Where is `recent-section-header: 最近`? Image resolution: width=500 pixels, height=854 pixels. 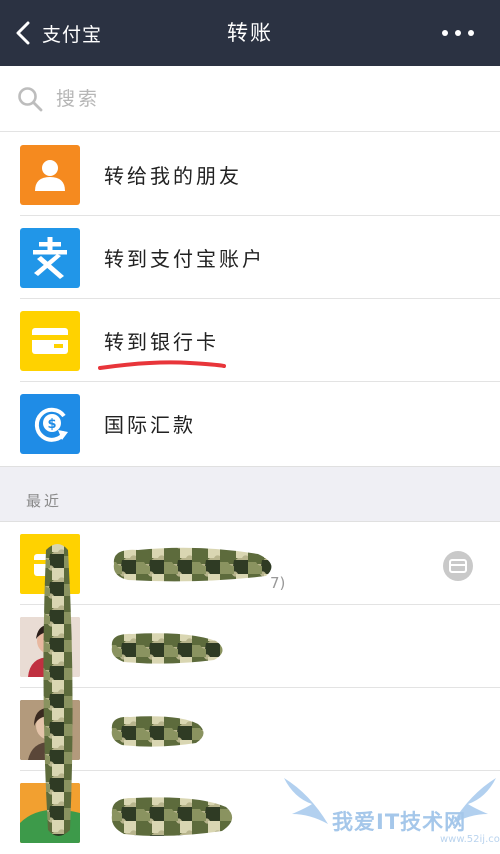 recent-section-header: 最近 is located at coordinates (250, 494).